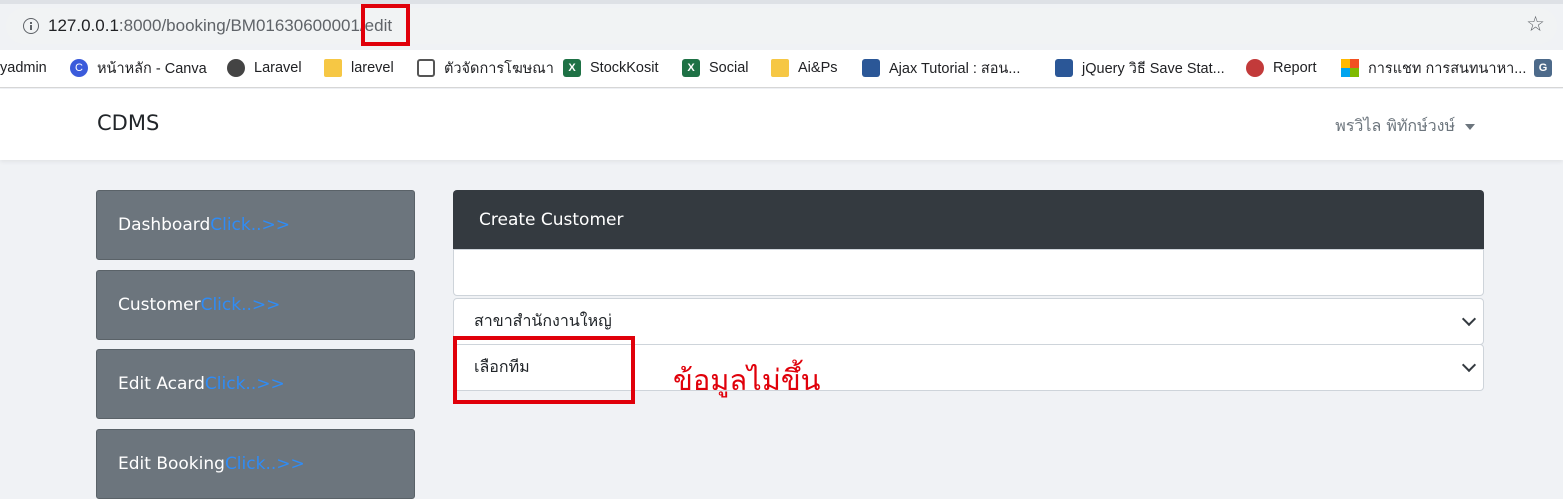  I want to click on bookmark-label: Social, so click(729, 68).